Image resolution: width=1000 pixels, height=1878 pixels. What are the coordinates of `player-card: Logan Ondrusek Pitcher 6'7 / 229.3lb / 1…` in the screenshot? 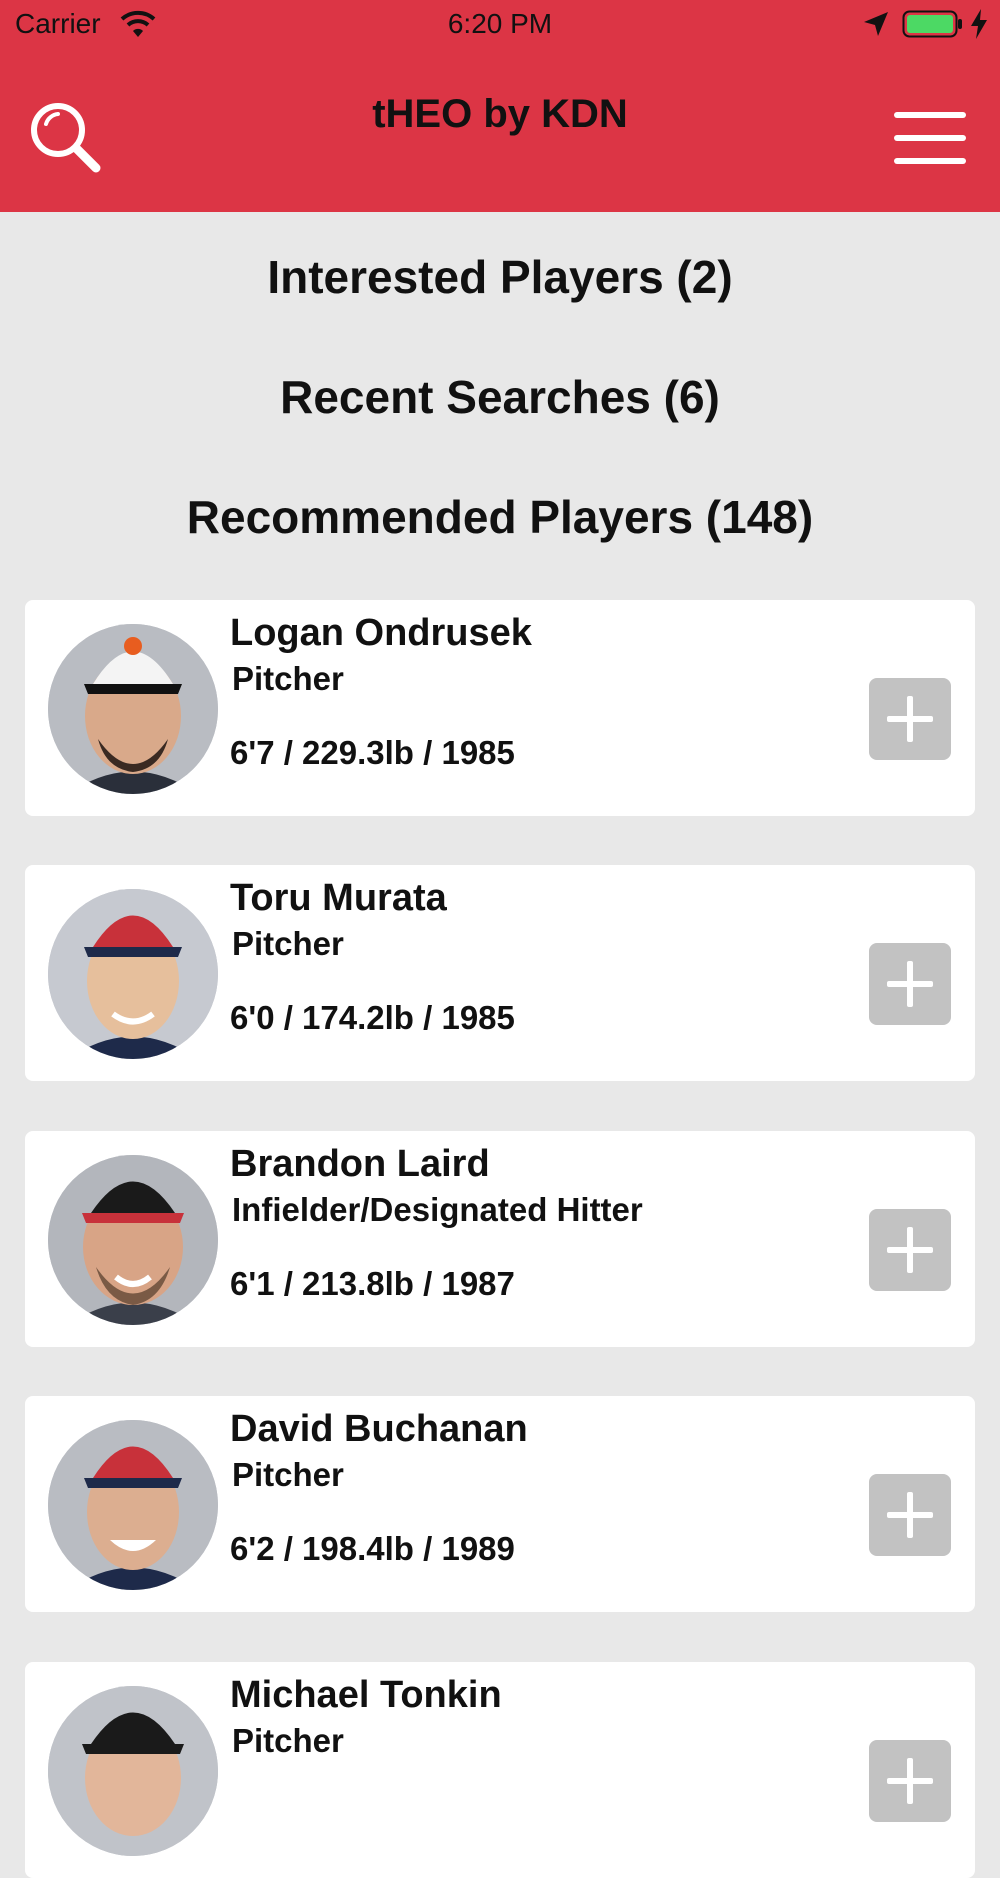 It's located at (500, 708).